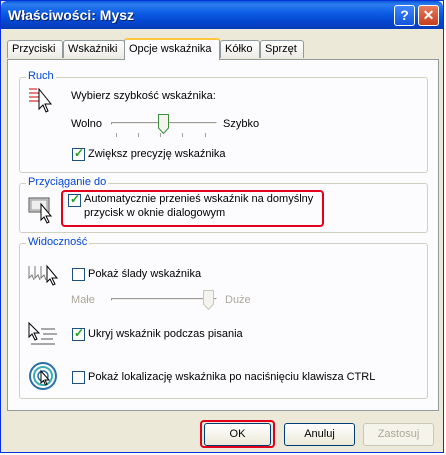 This screenshot has width=446, height=455. Describe the element at coordinates (282, 49) in the screenshot. I see `tab-hardware: Sprzęt` at that location.